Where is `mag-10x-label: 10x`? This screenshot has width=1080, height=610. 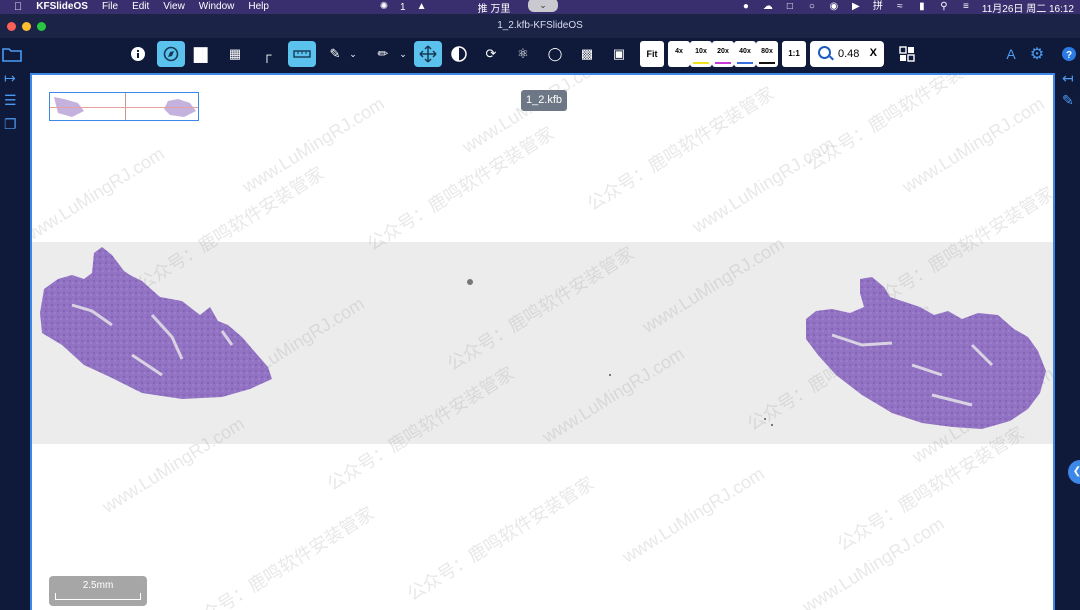
mag-10x-label: 10x is located at coordinates (701, 51).